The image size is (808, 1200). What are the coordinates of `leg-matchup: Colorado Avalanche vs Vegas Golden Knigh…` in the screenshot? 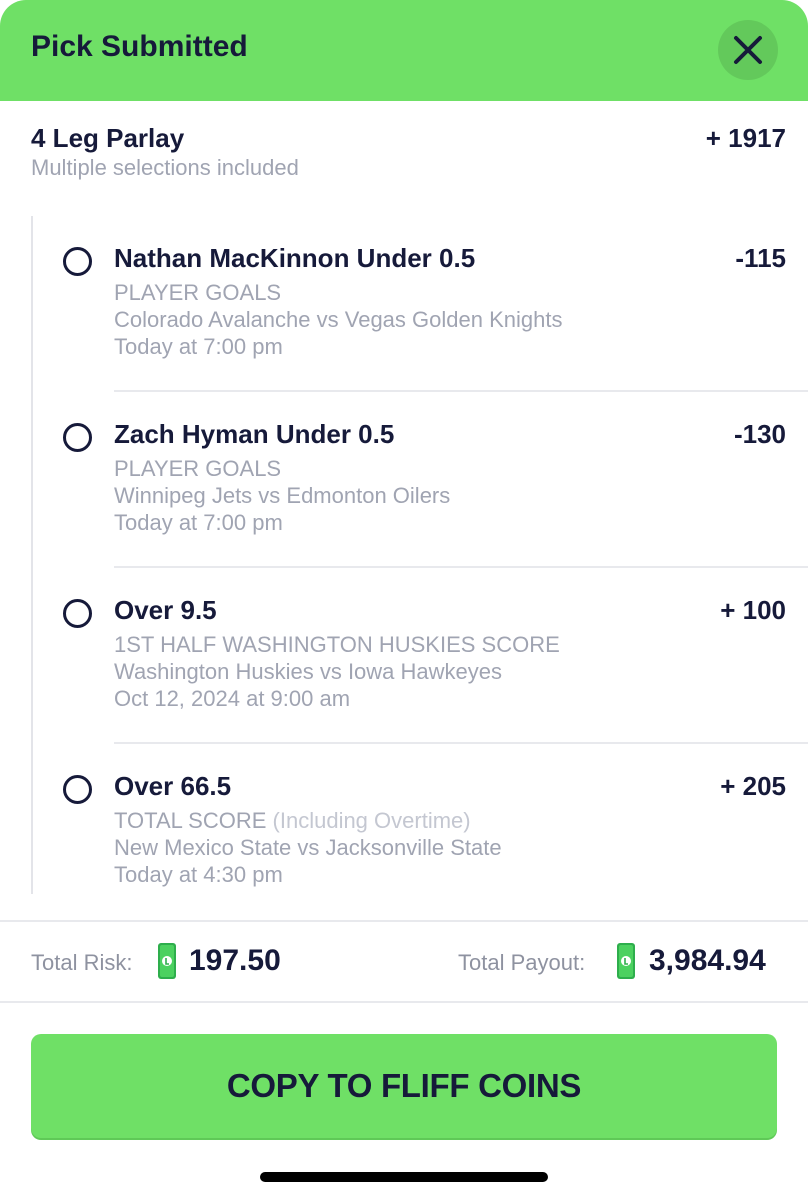 It's located at (338, 319).